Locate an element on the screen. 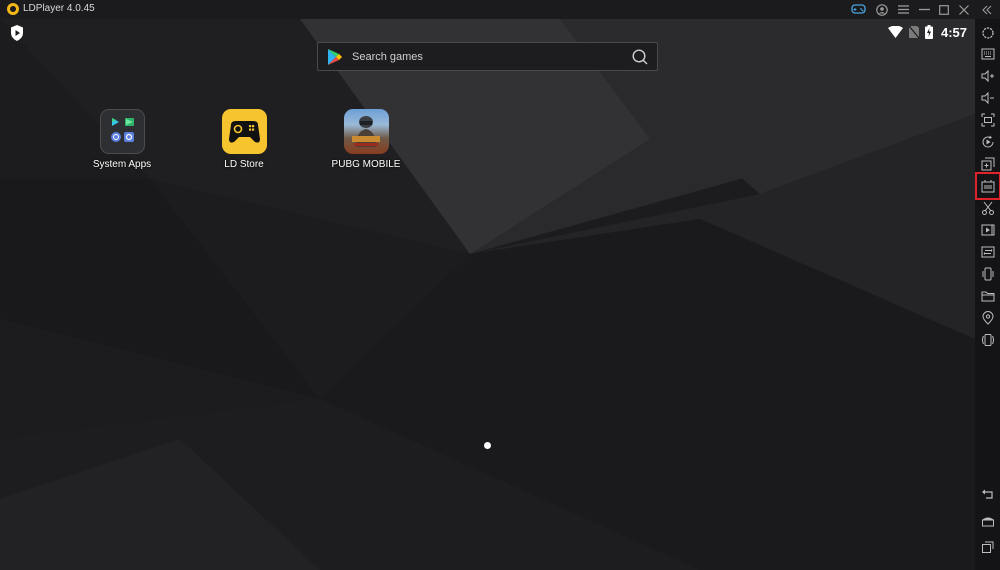  search-bar is located at coordinates (487, 56).